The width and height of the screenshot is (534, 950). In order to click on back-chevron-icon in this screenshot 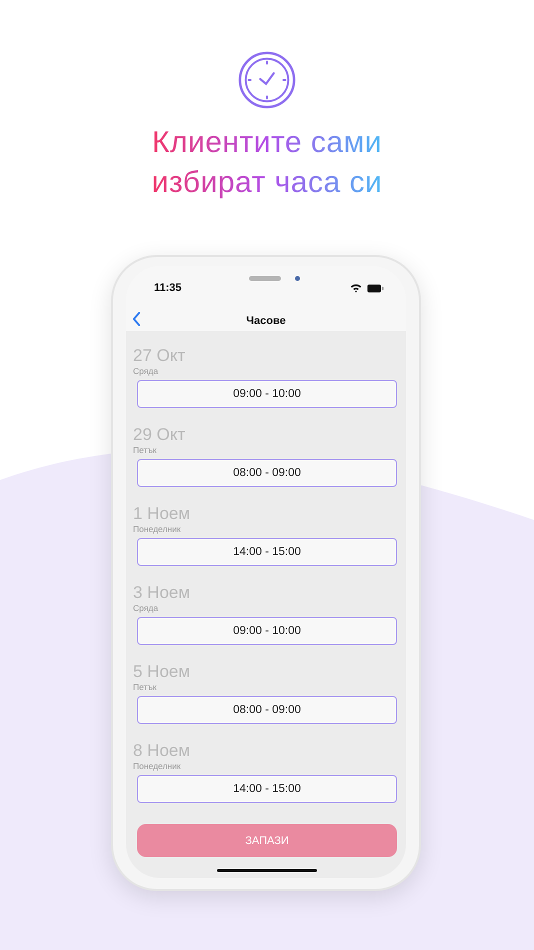, I will do `click(136, 319)`.